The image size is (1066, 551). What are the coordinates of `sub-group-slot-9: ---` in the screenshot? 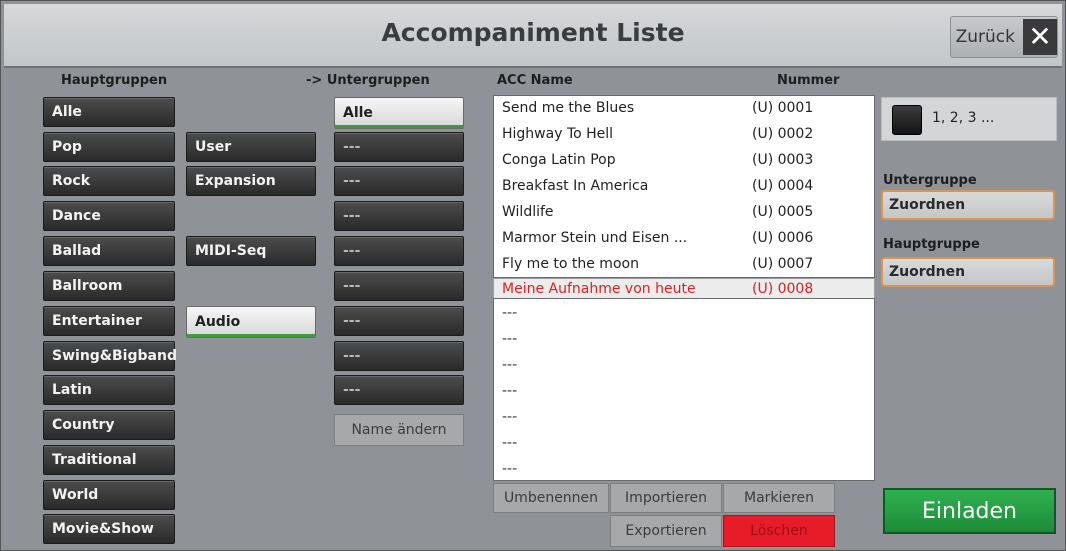 It's located at (399, 390).